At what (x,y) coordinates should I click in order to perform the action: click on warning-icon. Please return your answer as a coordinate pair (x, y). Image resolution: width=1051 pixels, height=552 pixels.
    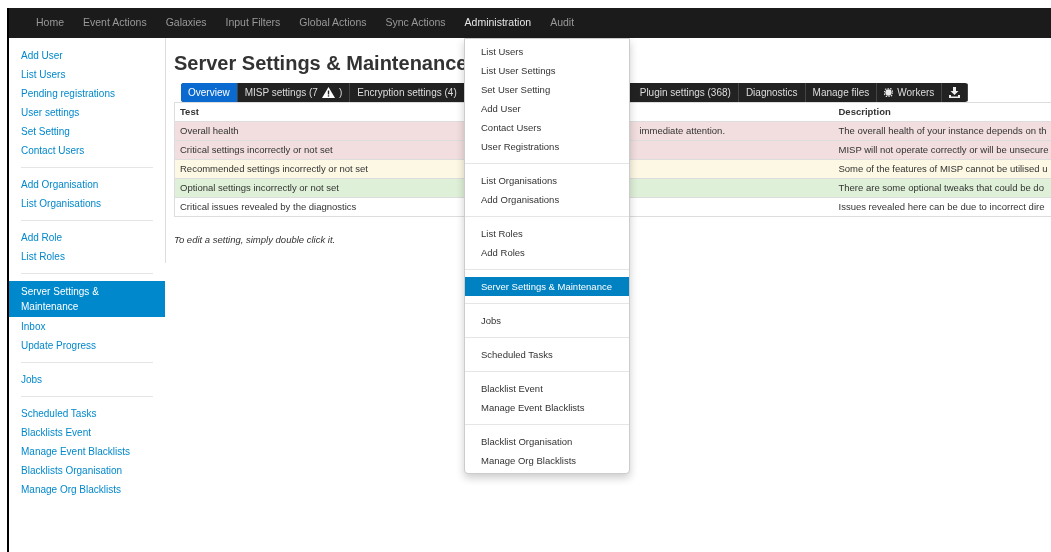
    Looking at the image, I should click on (328, 92).